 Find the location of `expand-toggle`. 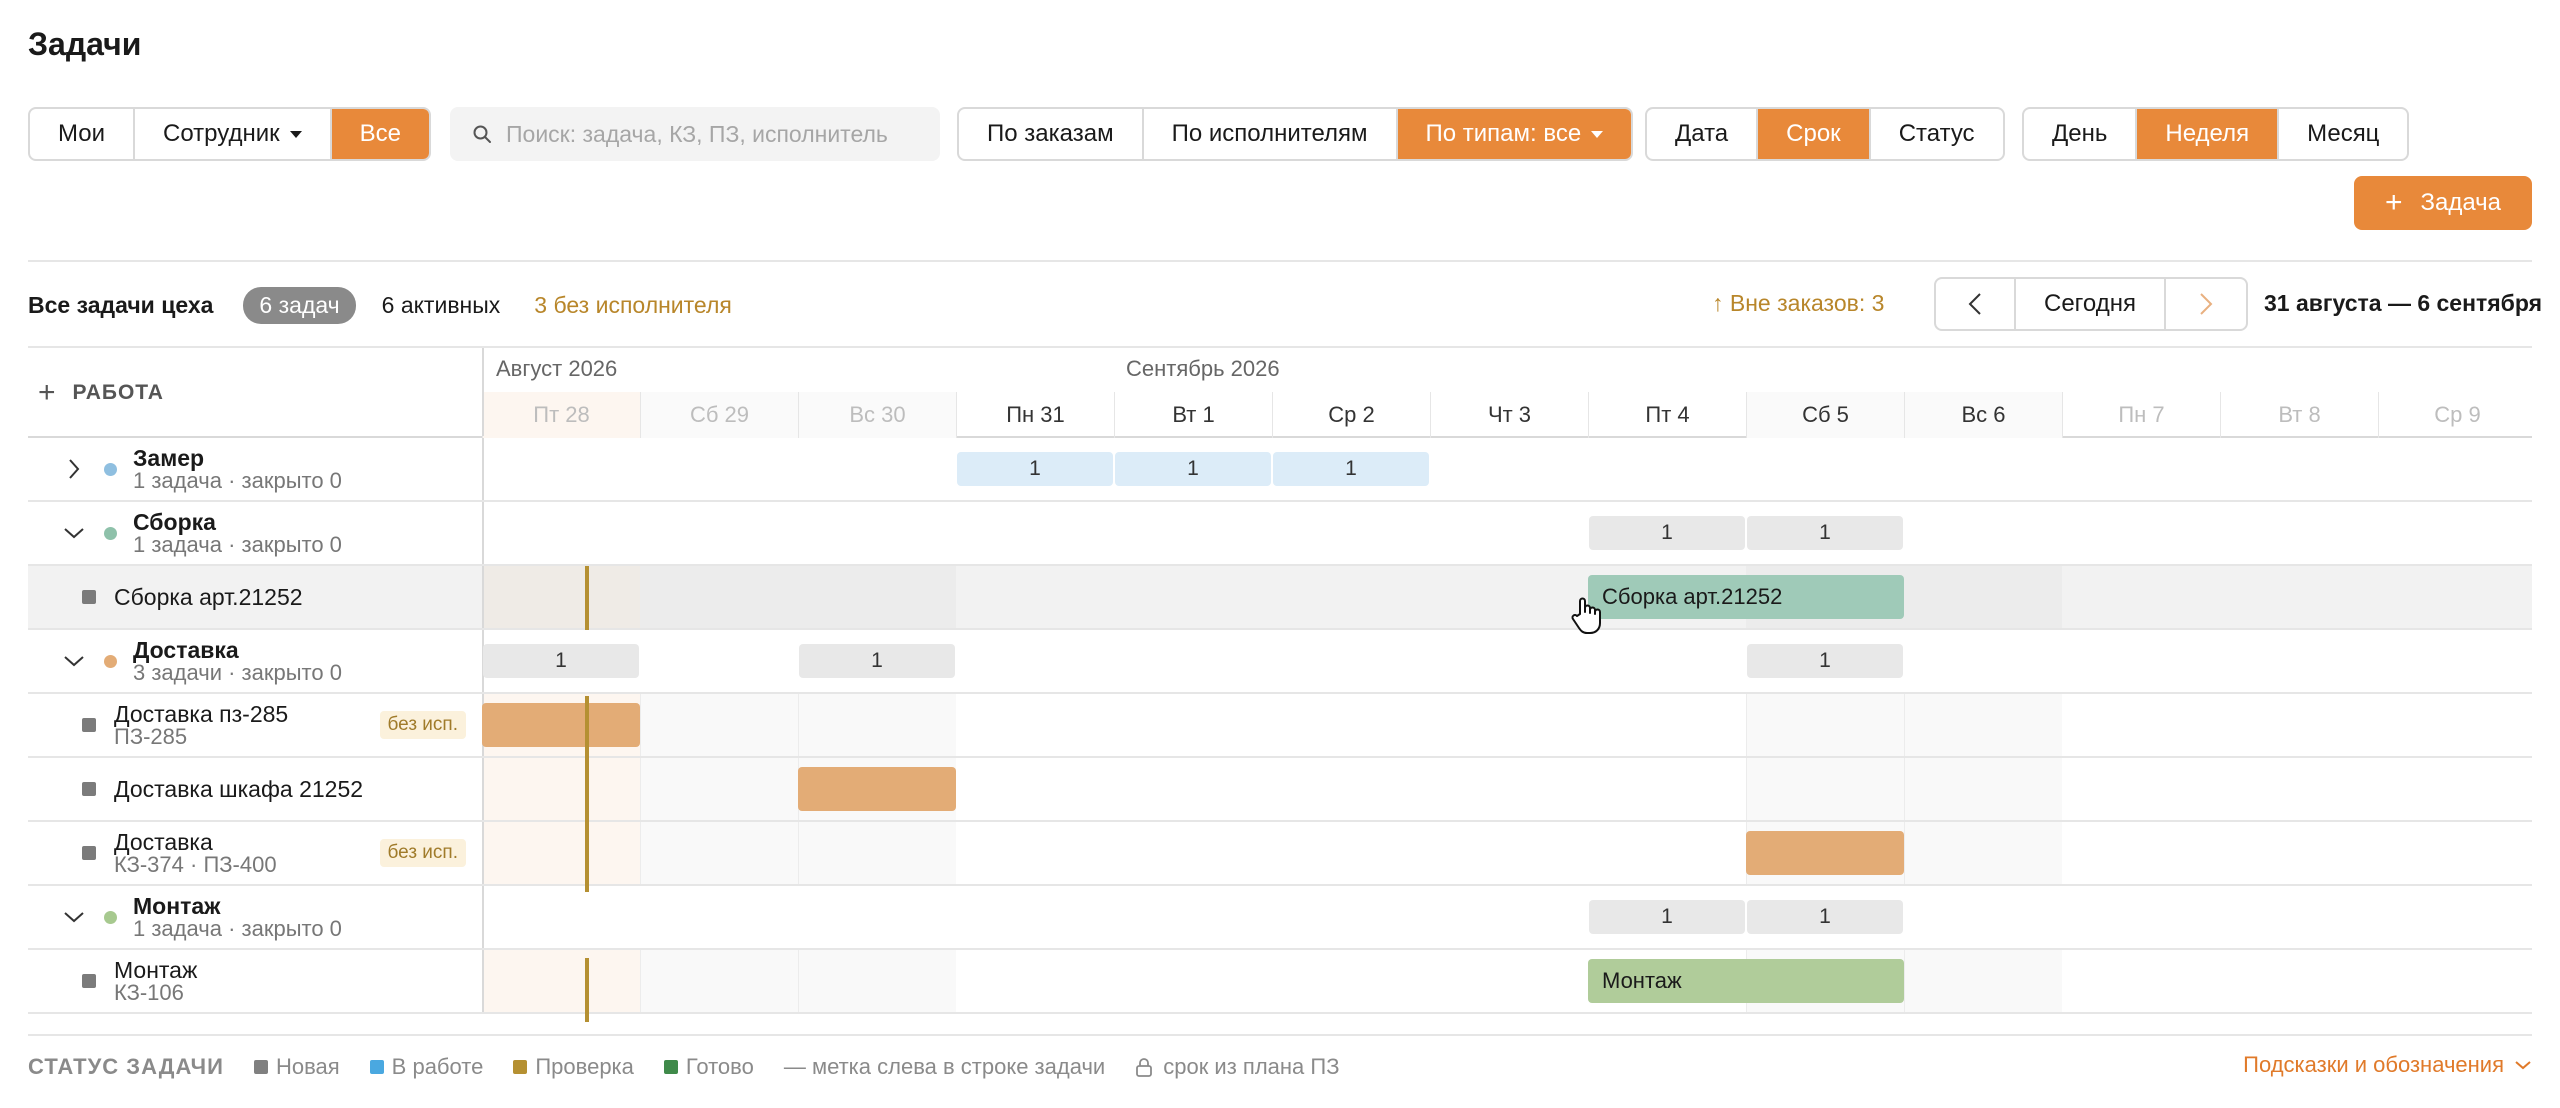

expand-toggle is located at coordinates (74, 469).